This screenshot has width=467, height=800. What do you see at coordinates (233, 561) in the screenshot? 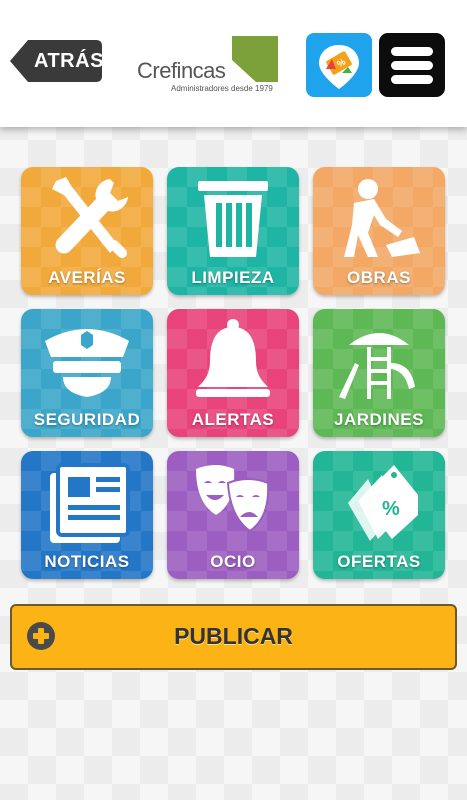
I see `tile-label: OCIO` at bounding box center [233, 561].